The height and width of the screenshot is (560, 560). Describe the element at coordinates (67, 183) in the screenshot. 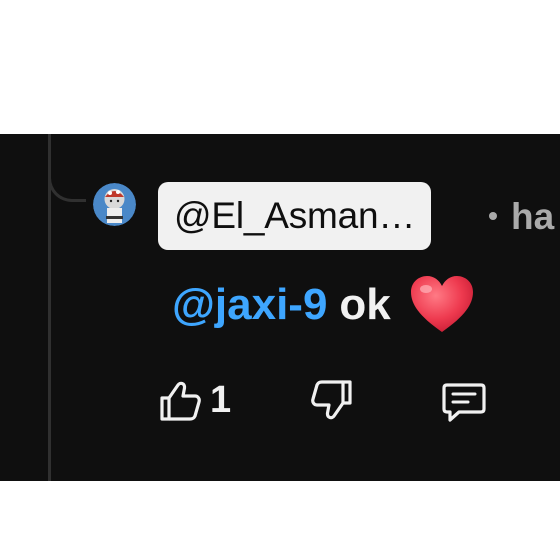

I see `thread-branch-connector` at that location.